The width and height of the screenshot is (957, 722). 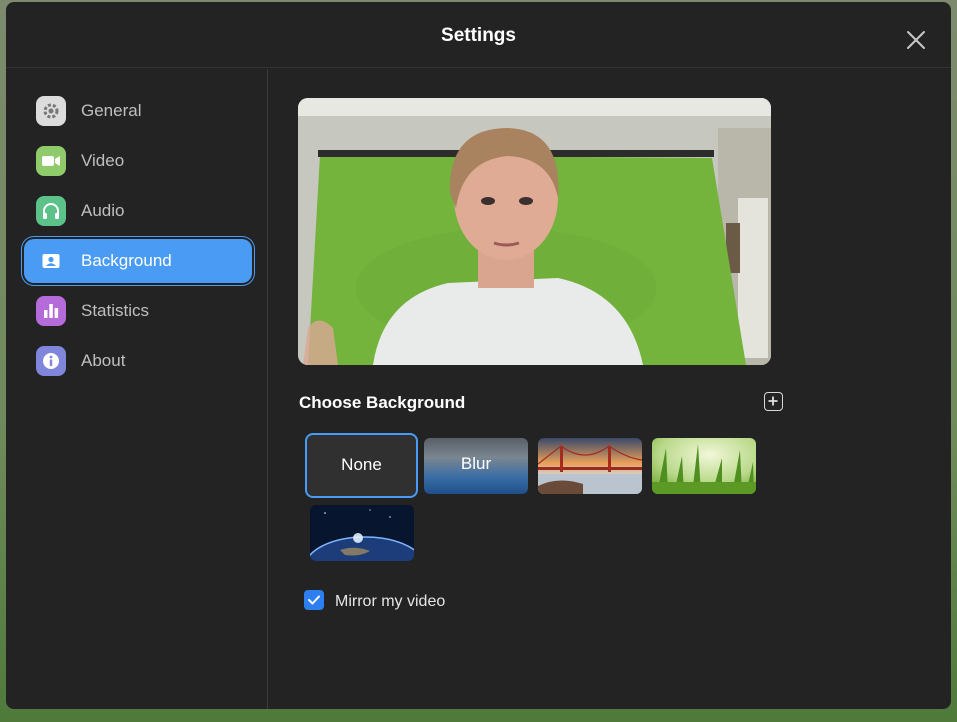 What do you see at coordinates (51, 311) in the screenshot?
I see `bar-chart-icon` at bounding box center [51, 311].